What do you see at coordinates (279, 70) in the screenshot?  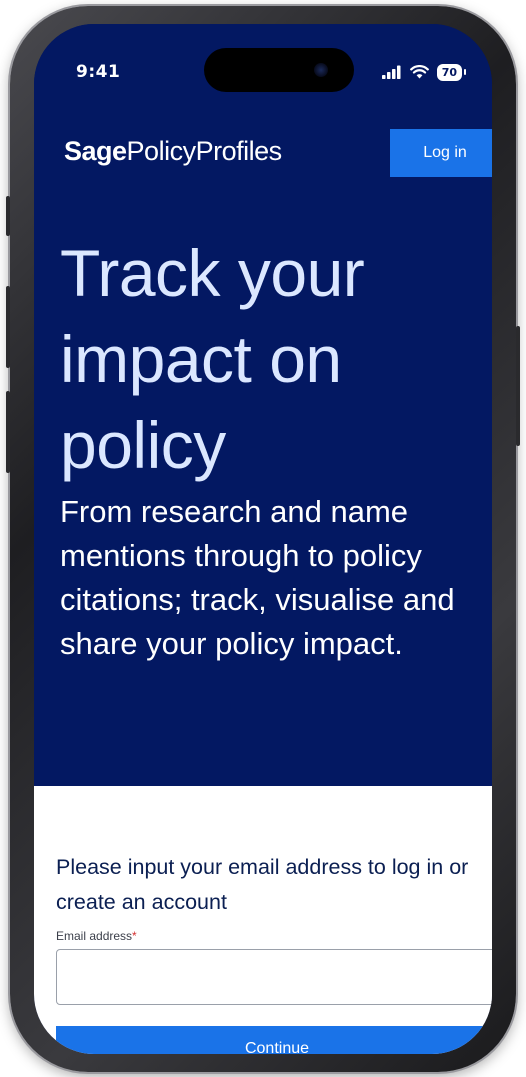 I see `dynamic-island` at bounding box center [279, 70].